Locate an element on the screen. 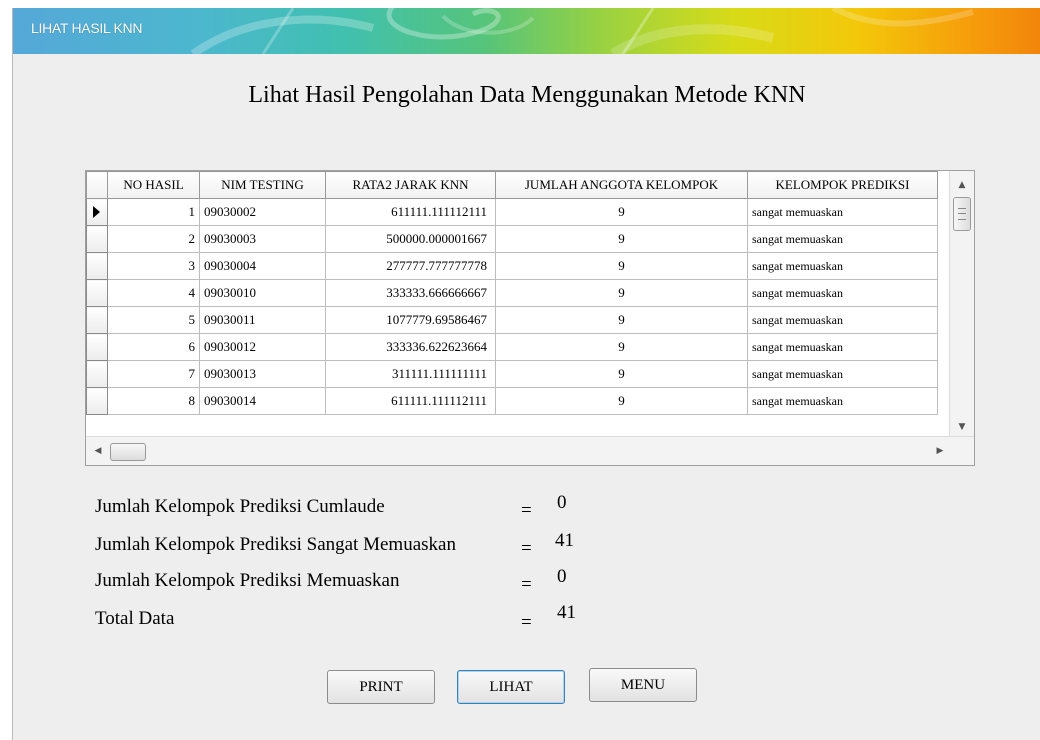 This screenshot has height=740, width=1040. cell-rata2-jarak: 1077779.69586467 is located at coordinates (410, 320).